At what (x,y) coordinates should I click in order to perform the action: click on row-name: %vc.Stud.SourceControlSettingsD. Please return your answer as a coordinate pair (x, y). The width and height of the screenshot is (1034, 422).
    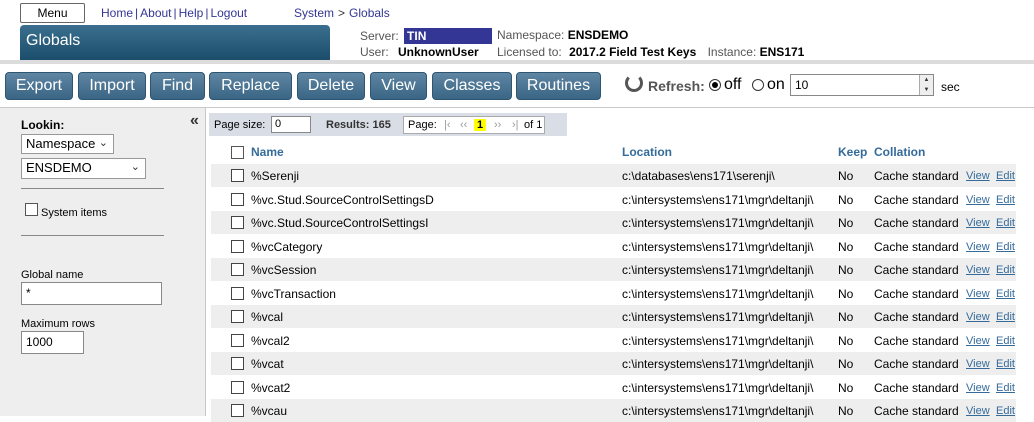
    Looking at the image, I should click on (342, 200).